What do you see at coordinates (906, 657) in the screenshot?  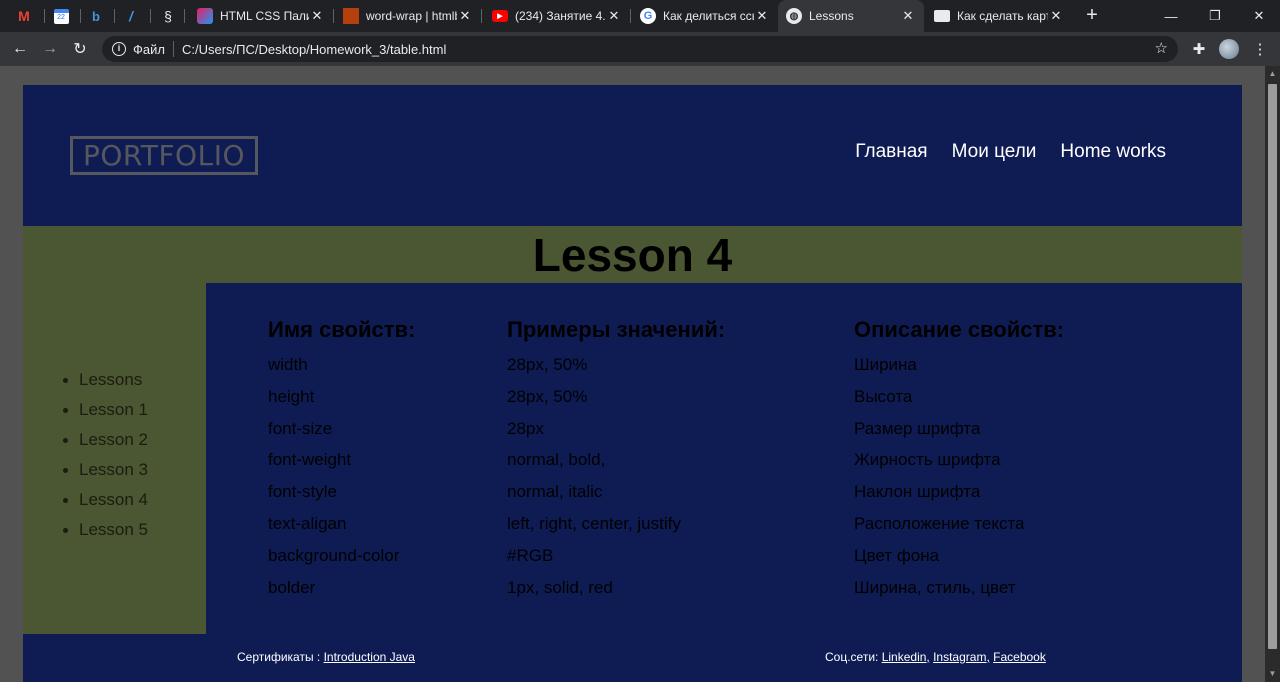 I see `linkedin-link: Linkedin,` at bounding box center [906, 657].